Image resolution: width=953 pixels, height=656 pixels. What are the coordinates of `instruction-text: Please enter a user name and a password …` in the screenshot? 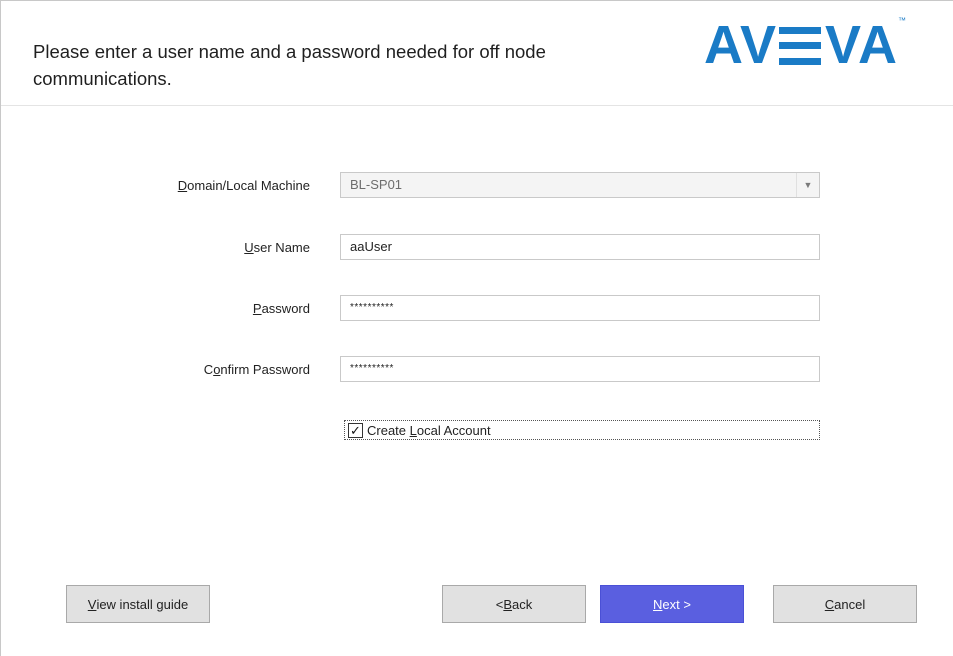 It's located at (289, 65).